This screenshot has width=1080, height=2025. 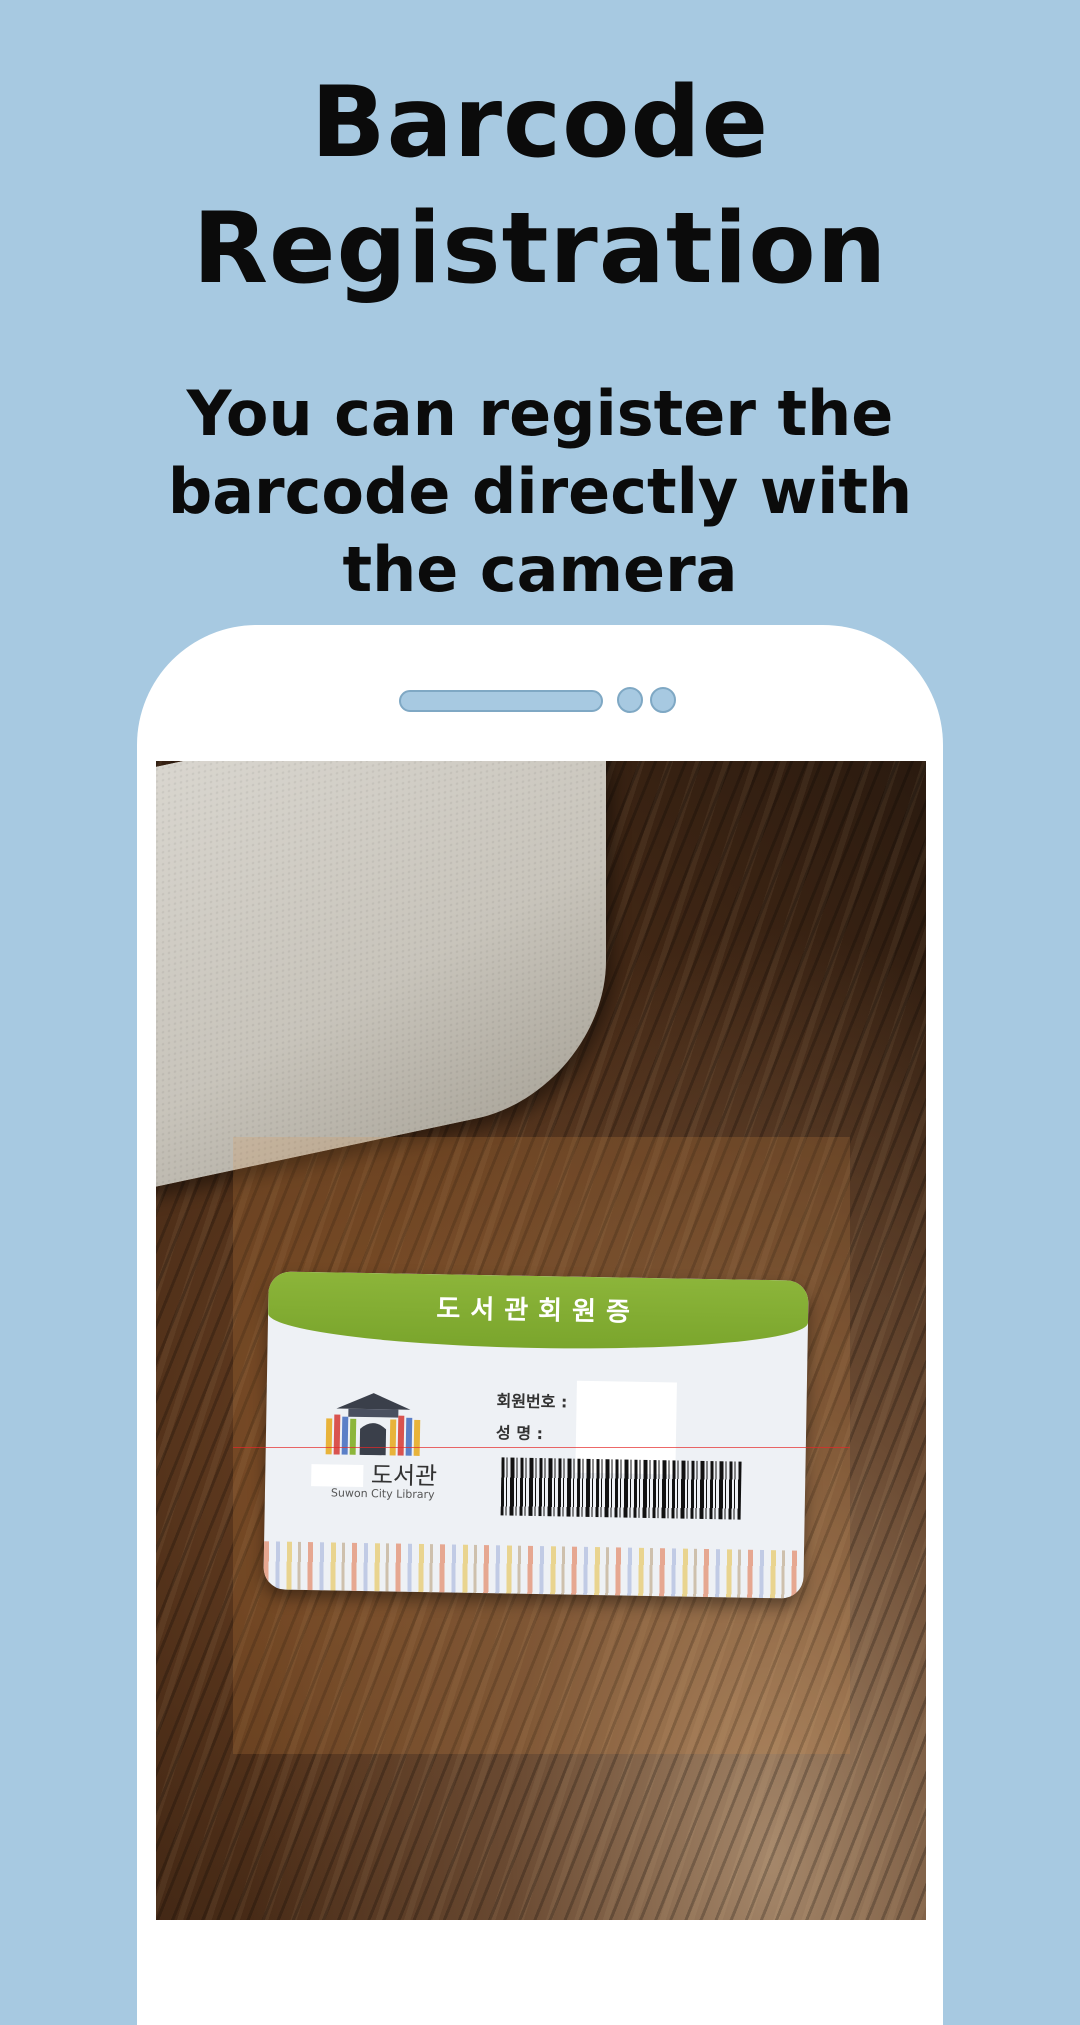 What do you see at coordinates (663, 700) in the screenshot?
I see `phone-camera-dot` at bounding box center [663, 700].